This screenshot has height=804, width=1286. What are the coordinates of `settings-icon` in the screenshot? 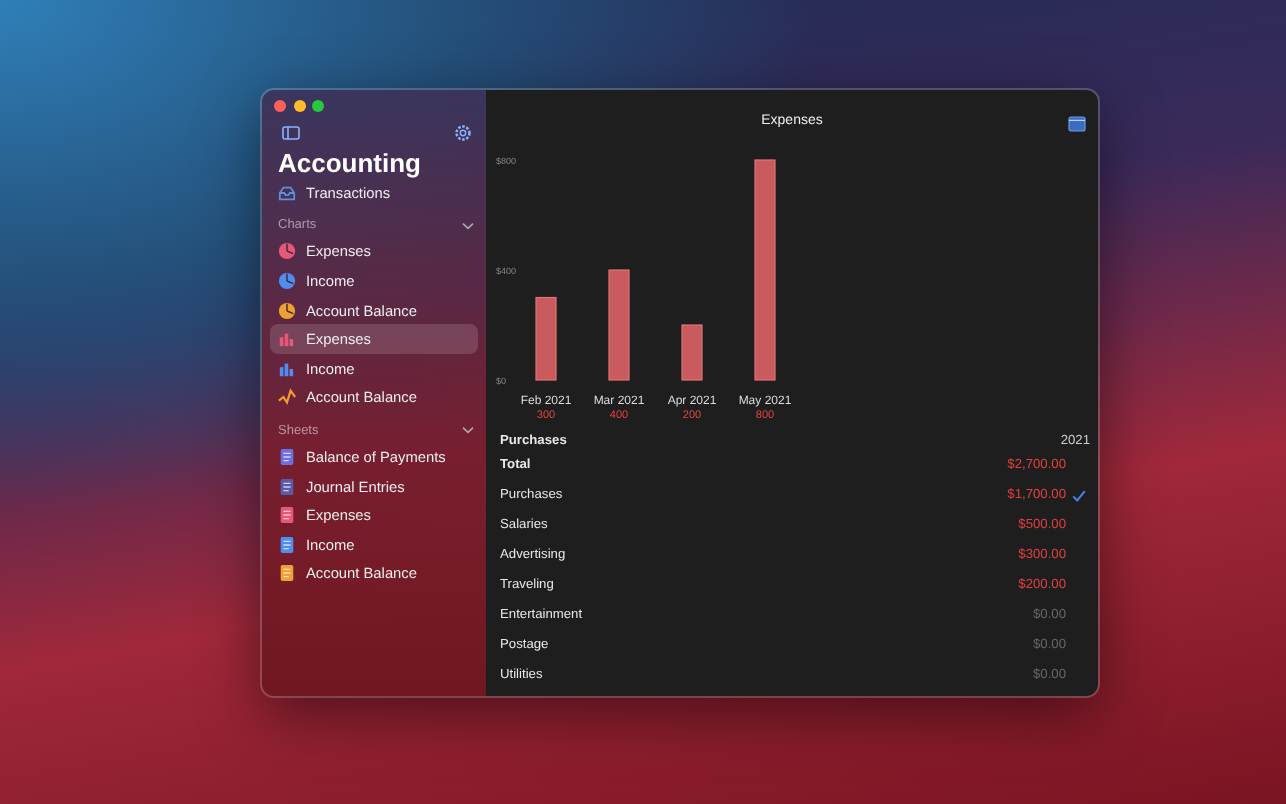 It's located at (463, 133).